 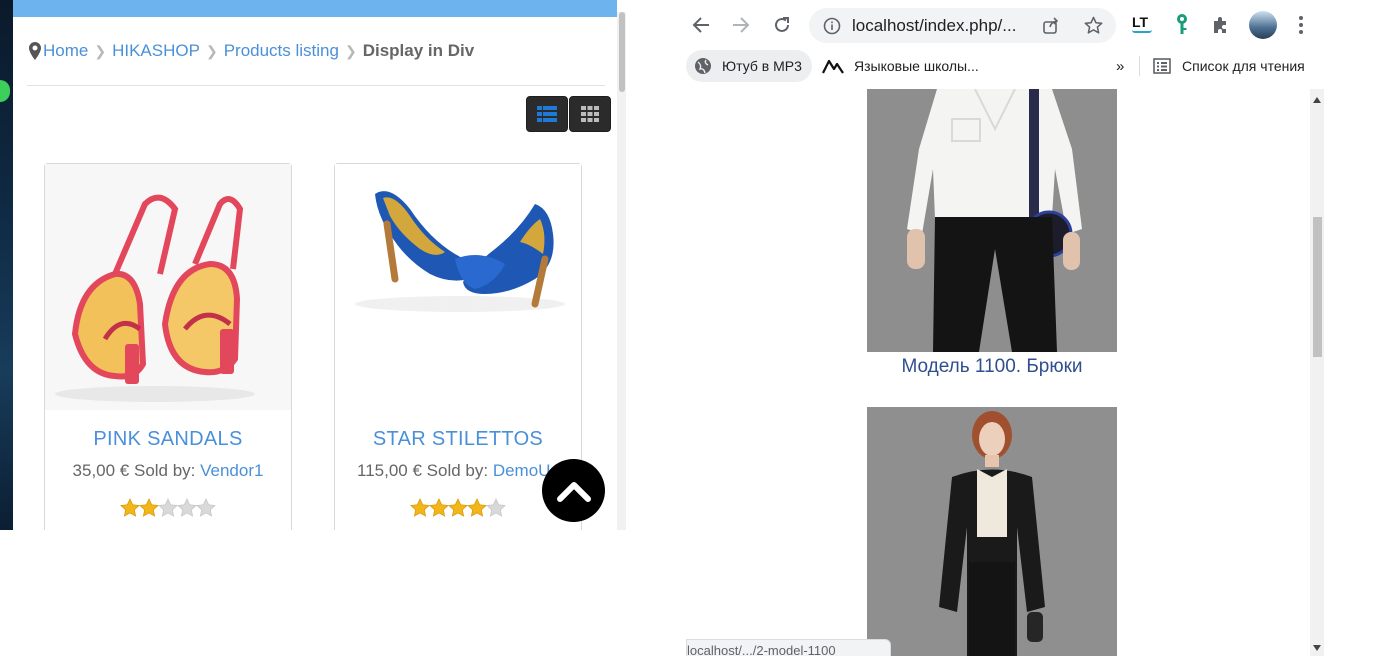 I want to click on scroll-to-top-button, so click(x=573, y=490).